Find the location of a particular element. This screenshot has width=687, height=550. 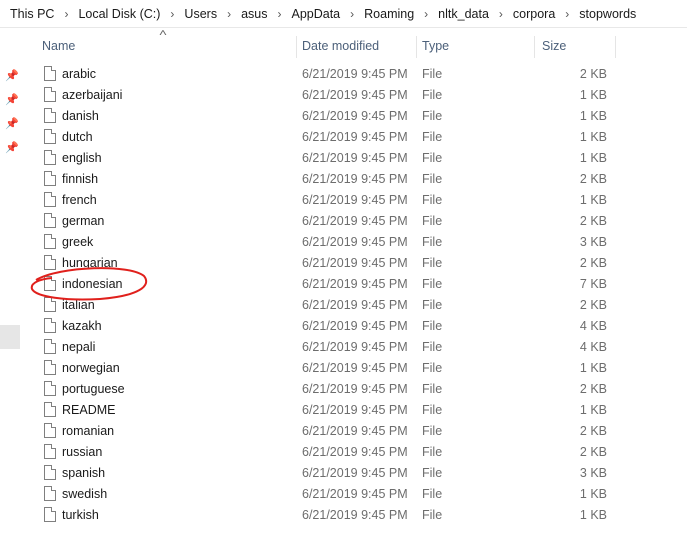

file-name: spanish is located at coordinates (84, 473).